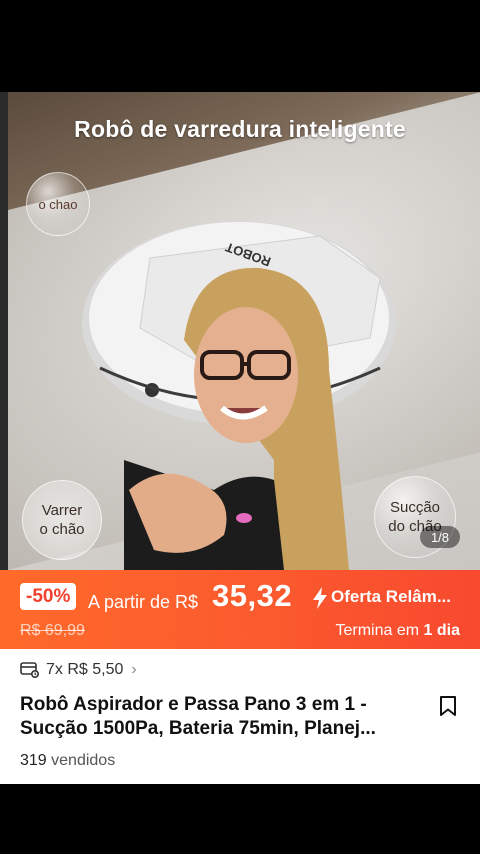 The width and height of the screenshot is (480, 854). I want to click on lightning-icon, so click(320, 598).